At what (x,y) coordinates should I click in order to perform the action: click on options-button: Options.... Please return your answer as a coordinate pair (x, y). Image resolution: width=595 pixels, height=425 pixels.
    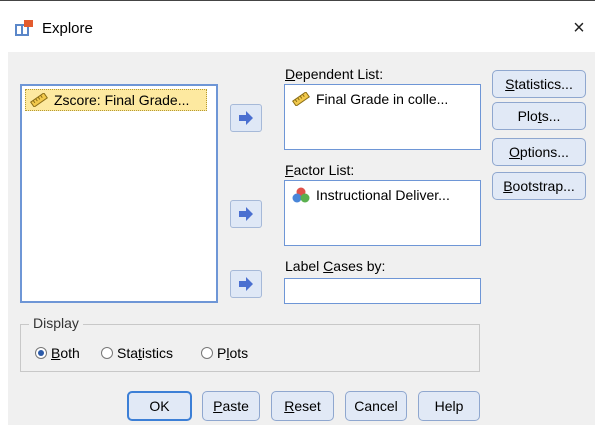
    Looking at the image, I should click on (539, 152).